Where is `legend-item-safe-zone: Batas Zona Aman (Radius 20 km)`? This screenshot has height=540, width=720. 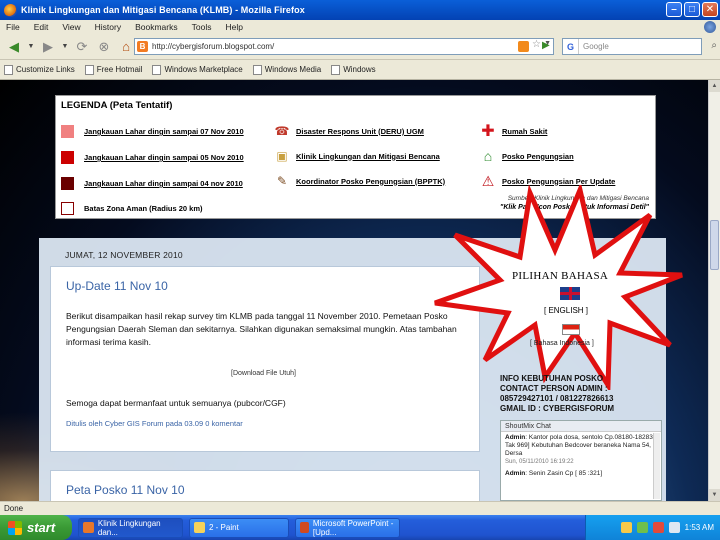 legend-item-safe-zone: Batas Zona Aman (Radius 20 km) is located at coordinates (132, 208).